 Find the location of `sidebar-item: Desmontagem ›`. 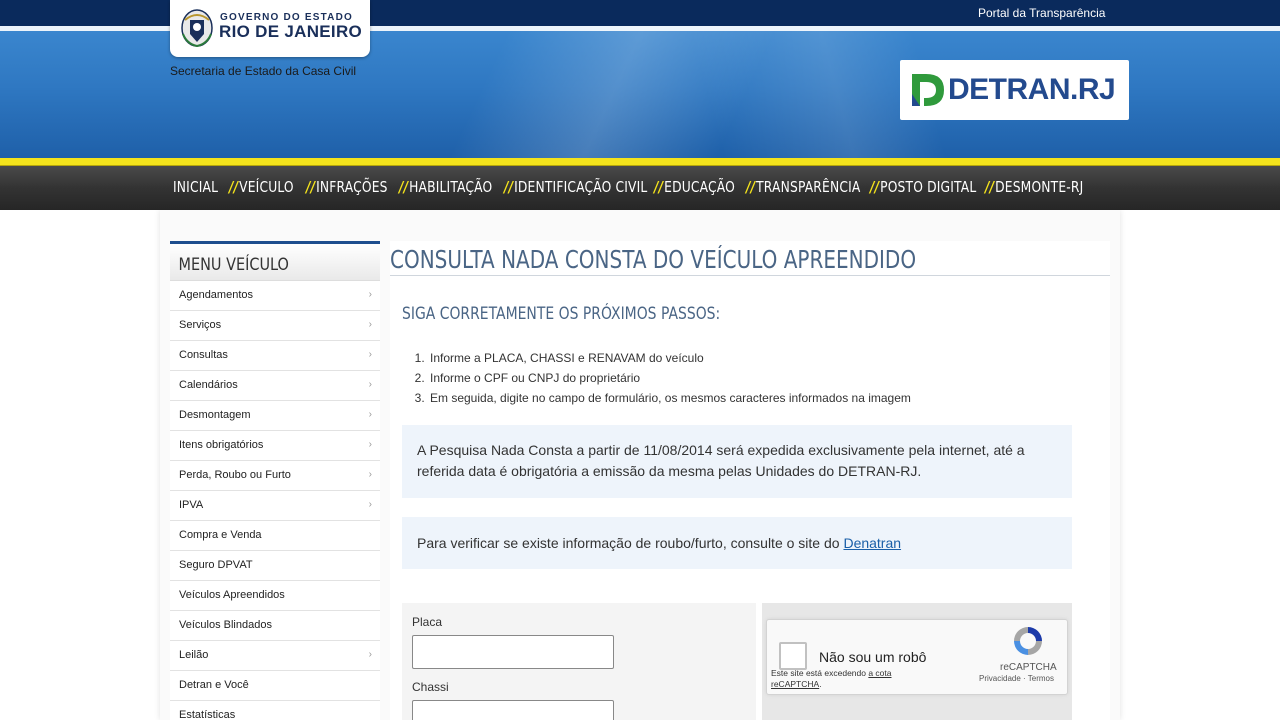

sidebar-item: Desmontagem › is located at coordinates (275, 416).